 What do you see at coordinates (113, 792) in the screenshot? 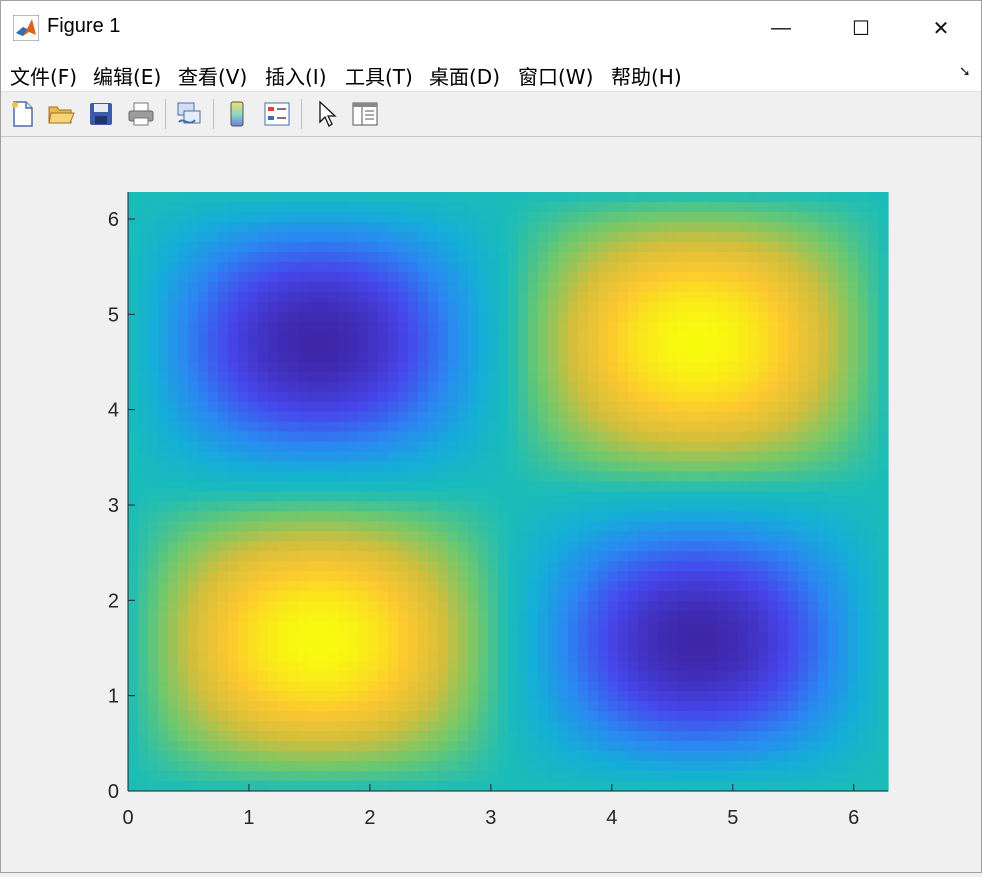
I see `y-tick-label: 0` at bounding box center [113, 792].